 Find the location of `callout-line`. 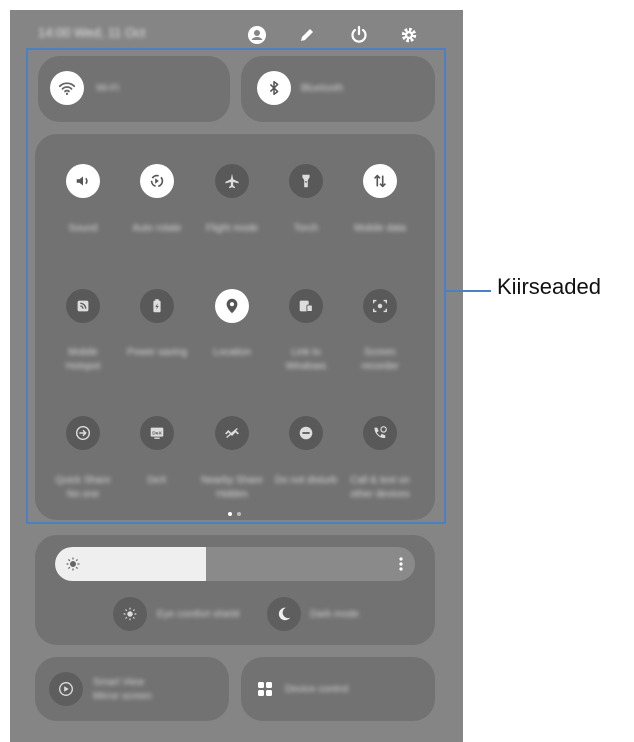

callout-line is located at coordinates (468, 291).